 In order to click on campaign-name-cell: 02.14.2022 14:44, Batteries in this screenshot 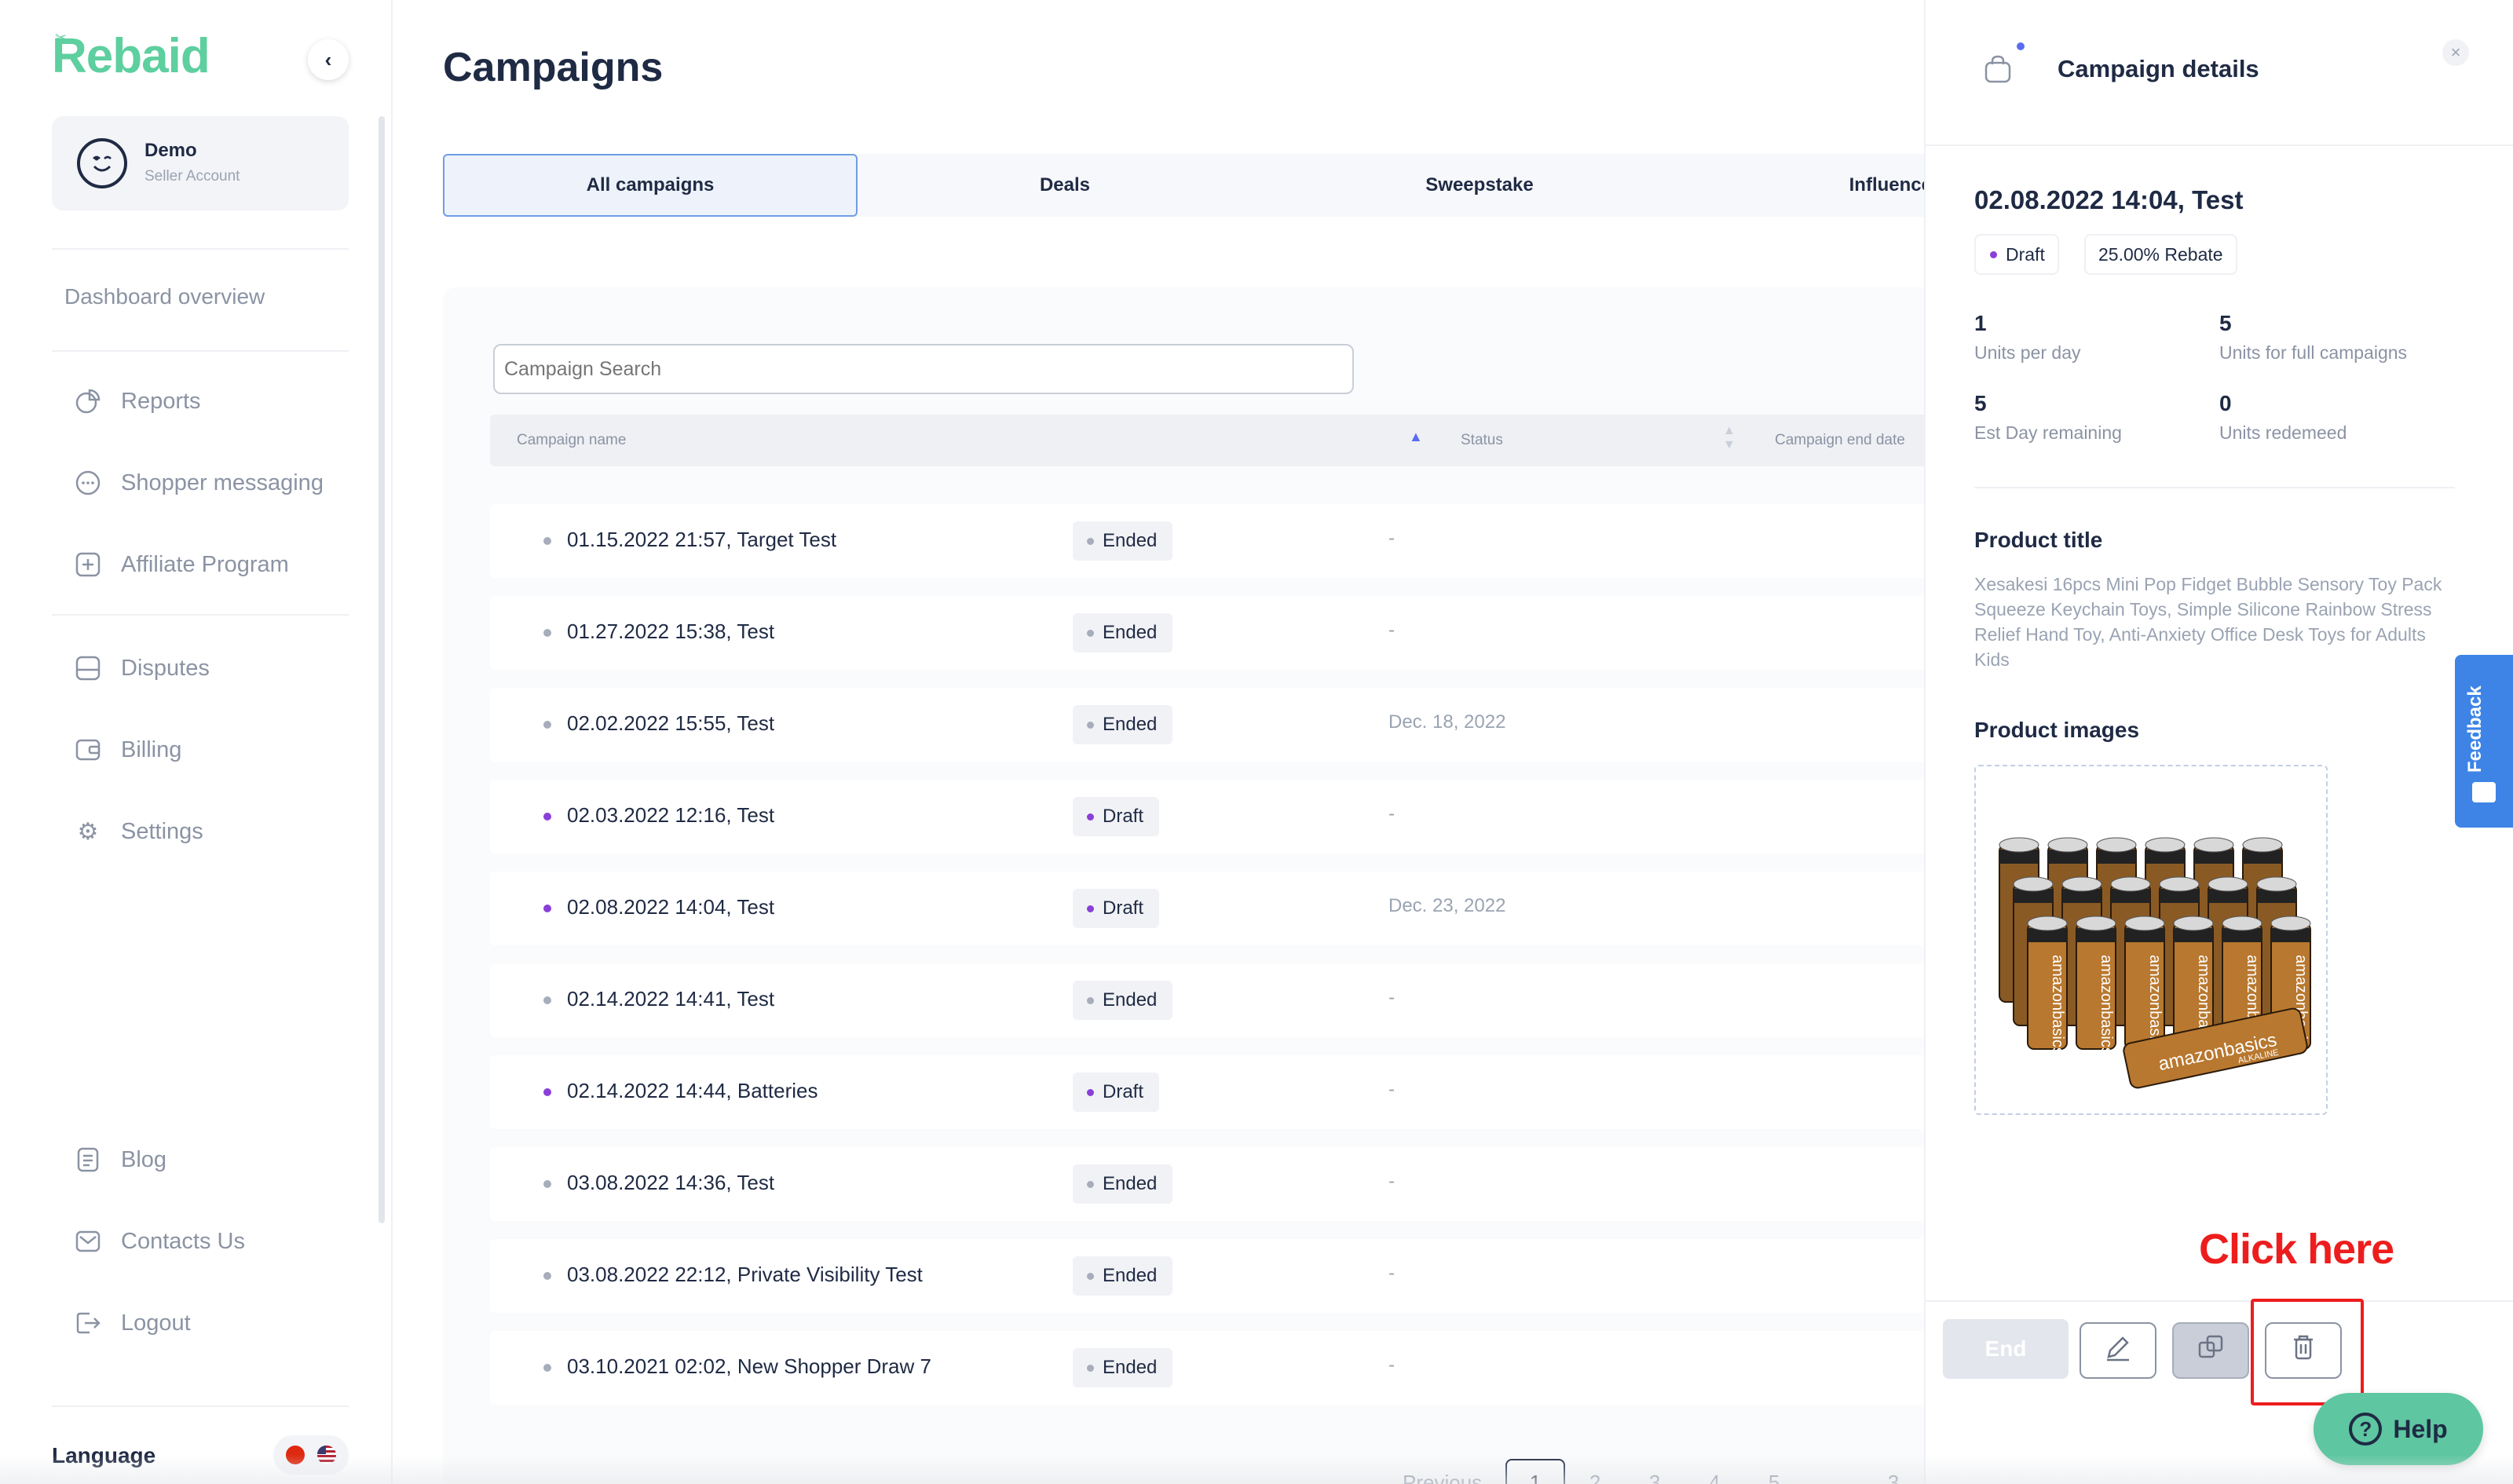, I will do `click(692, 1091)`.